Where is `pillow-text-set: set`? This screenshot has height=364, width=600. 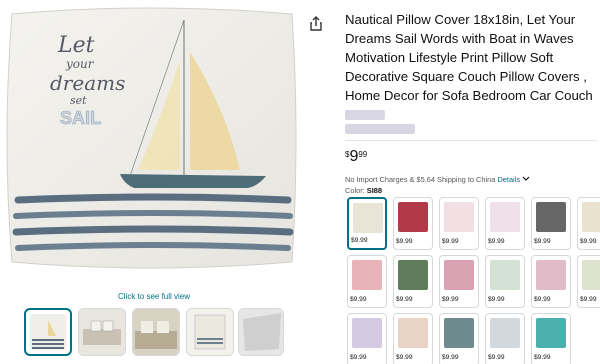
pillow-text-set: set is located at coordinates (78, 100).